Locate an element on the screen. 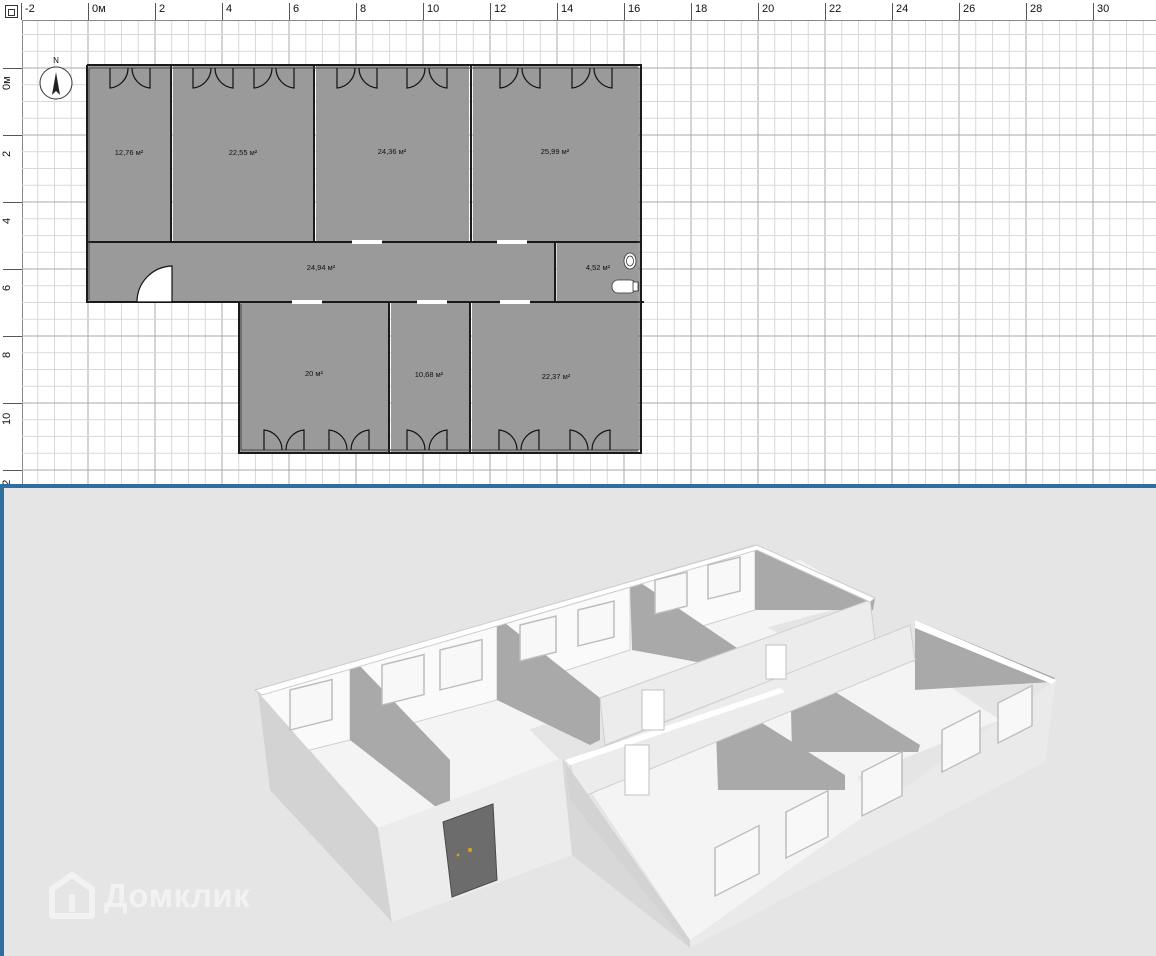  ruler-label: 24 is located at coordinates (902, 9).